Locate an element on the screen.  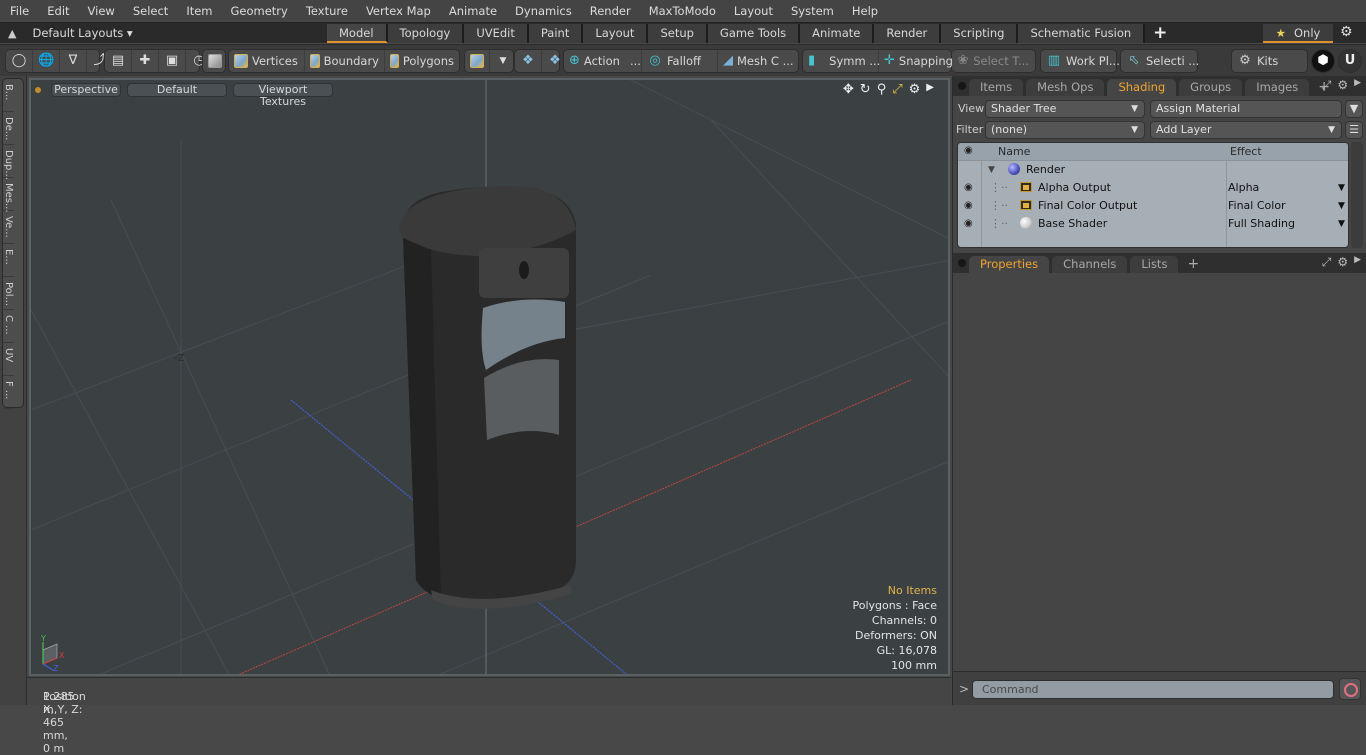
command-input: Command is located at coordinates (1153, 689).